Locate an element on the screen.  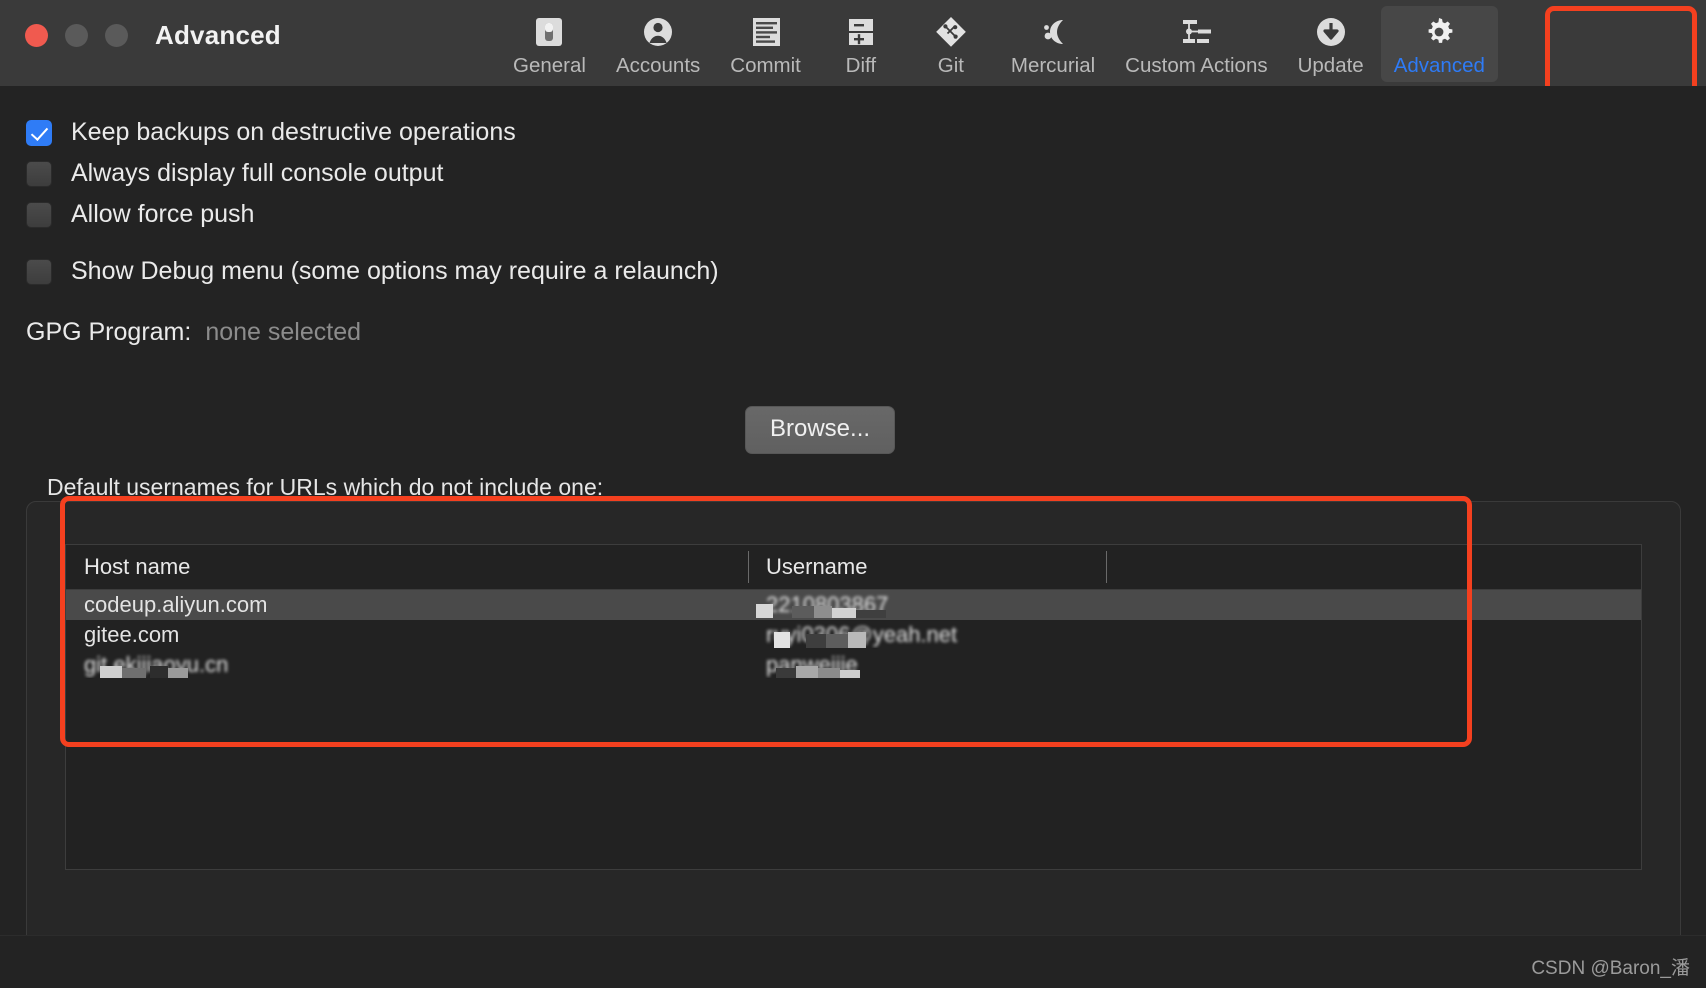
window-bottom-bar is located at coordinates (853, 961).